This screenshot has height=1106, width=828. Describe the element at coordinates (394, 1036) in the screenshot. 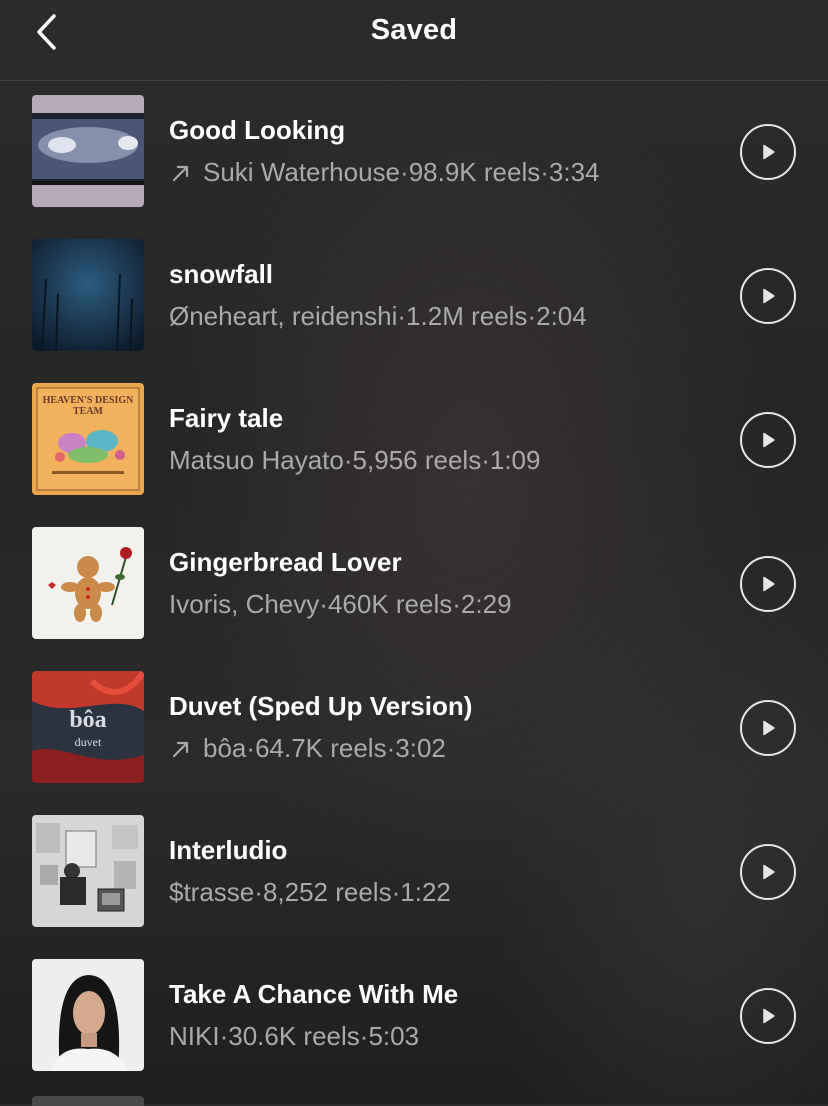

I see `song-duration: 5:03` at that location.